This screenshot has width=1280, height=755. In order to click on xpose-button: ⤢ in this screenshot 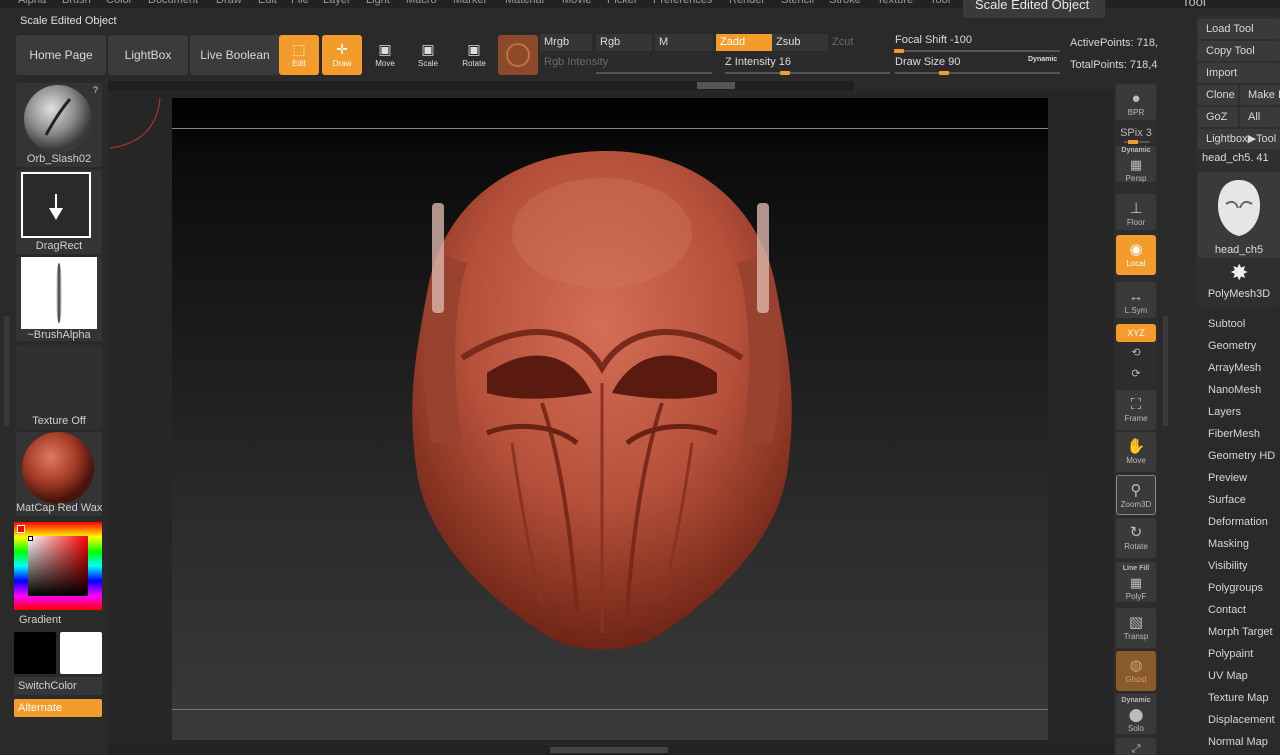, I will do `click(1136, 746)`.